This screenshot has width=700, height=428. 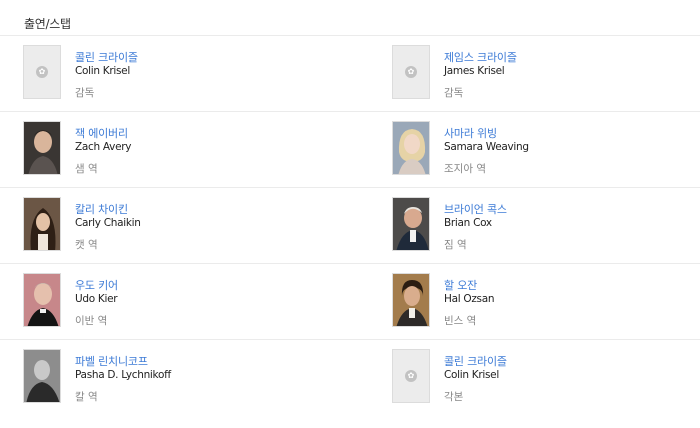 What do you see at coordinates (96, 299) in the screenshot?
I see `person-name-en: Udo Kier` at bounding box center [96, 299].